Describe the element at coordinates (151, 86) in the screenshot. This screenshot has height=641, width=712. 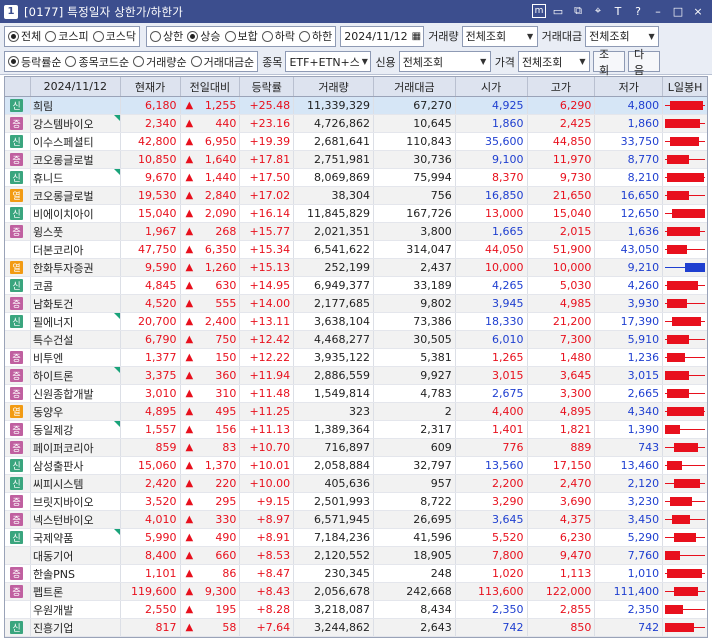
I see `col-header-price: 현재가` at that location.